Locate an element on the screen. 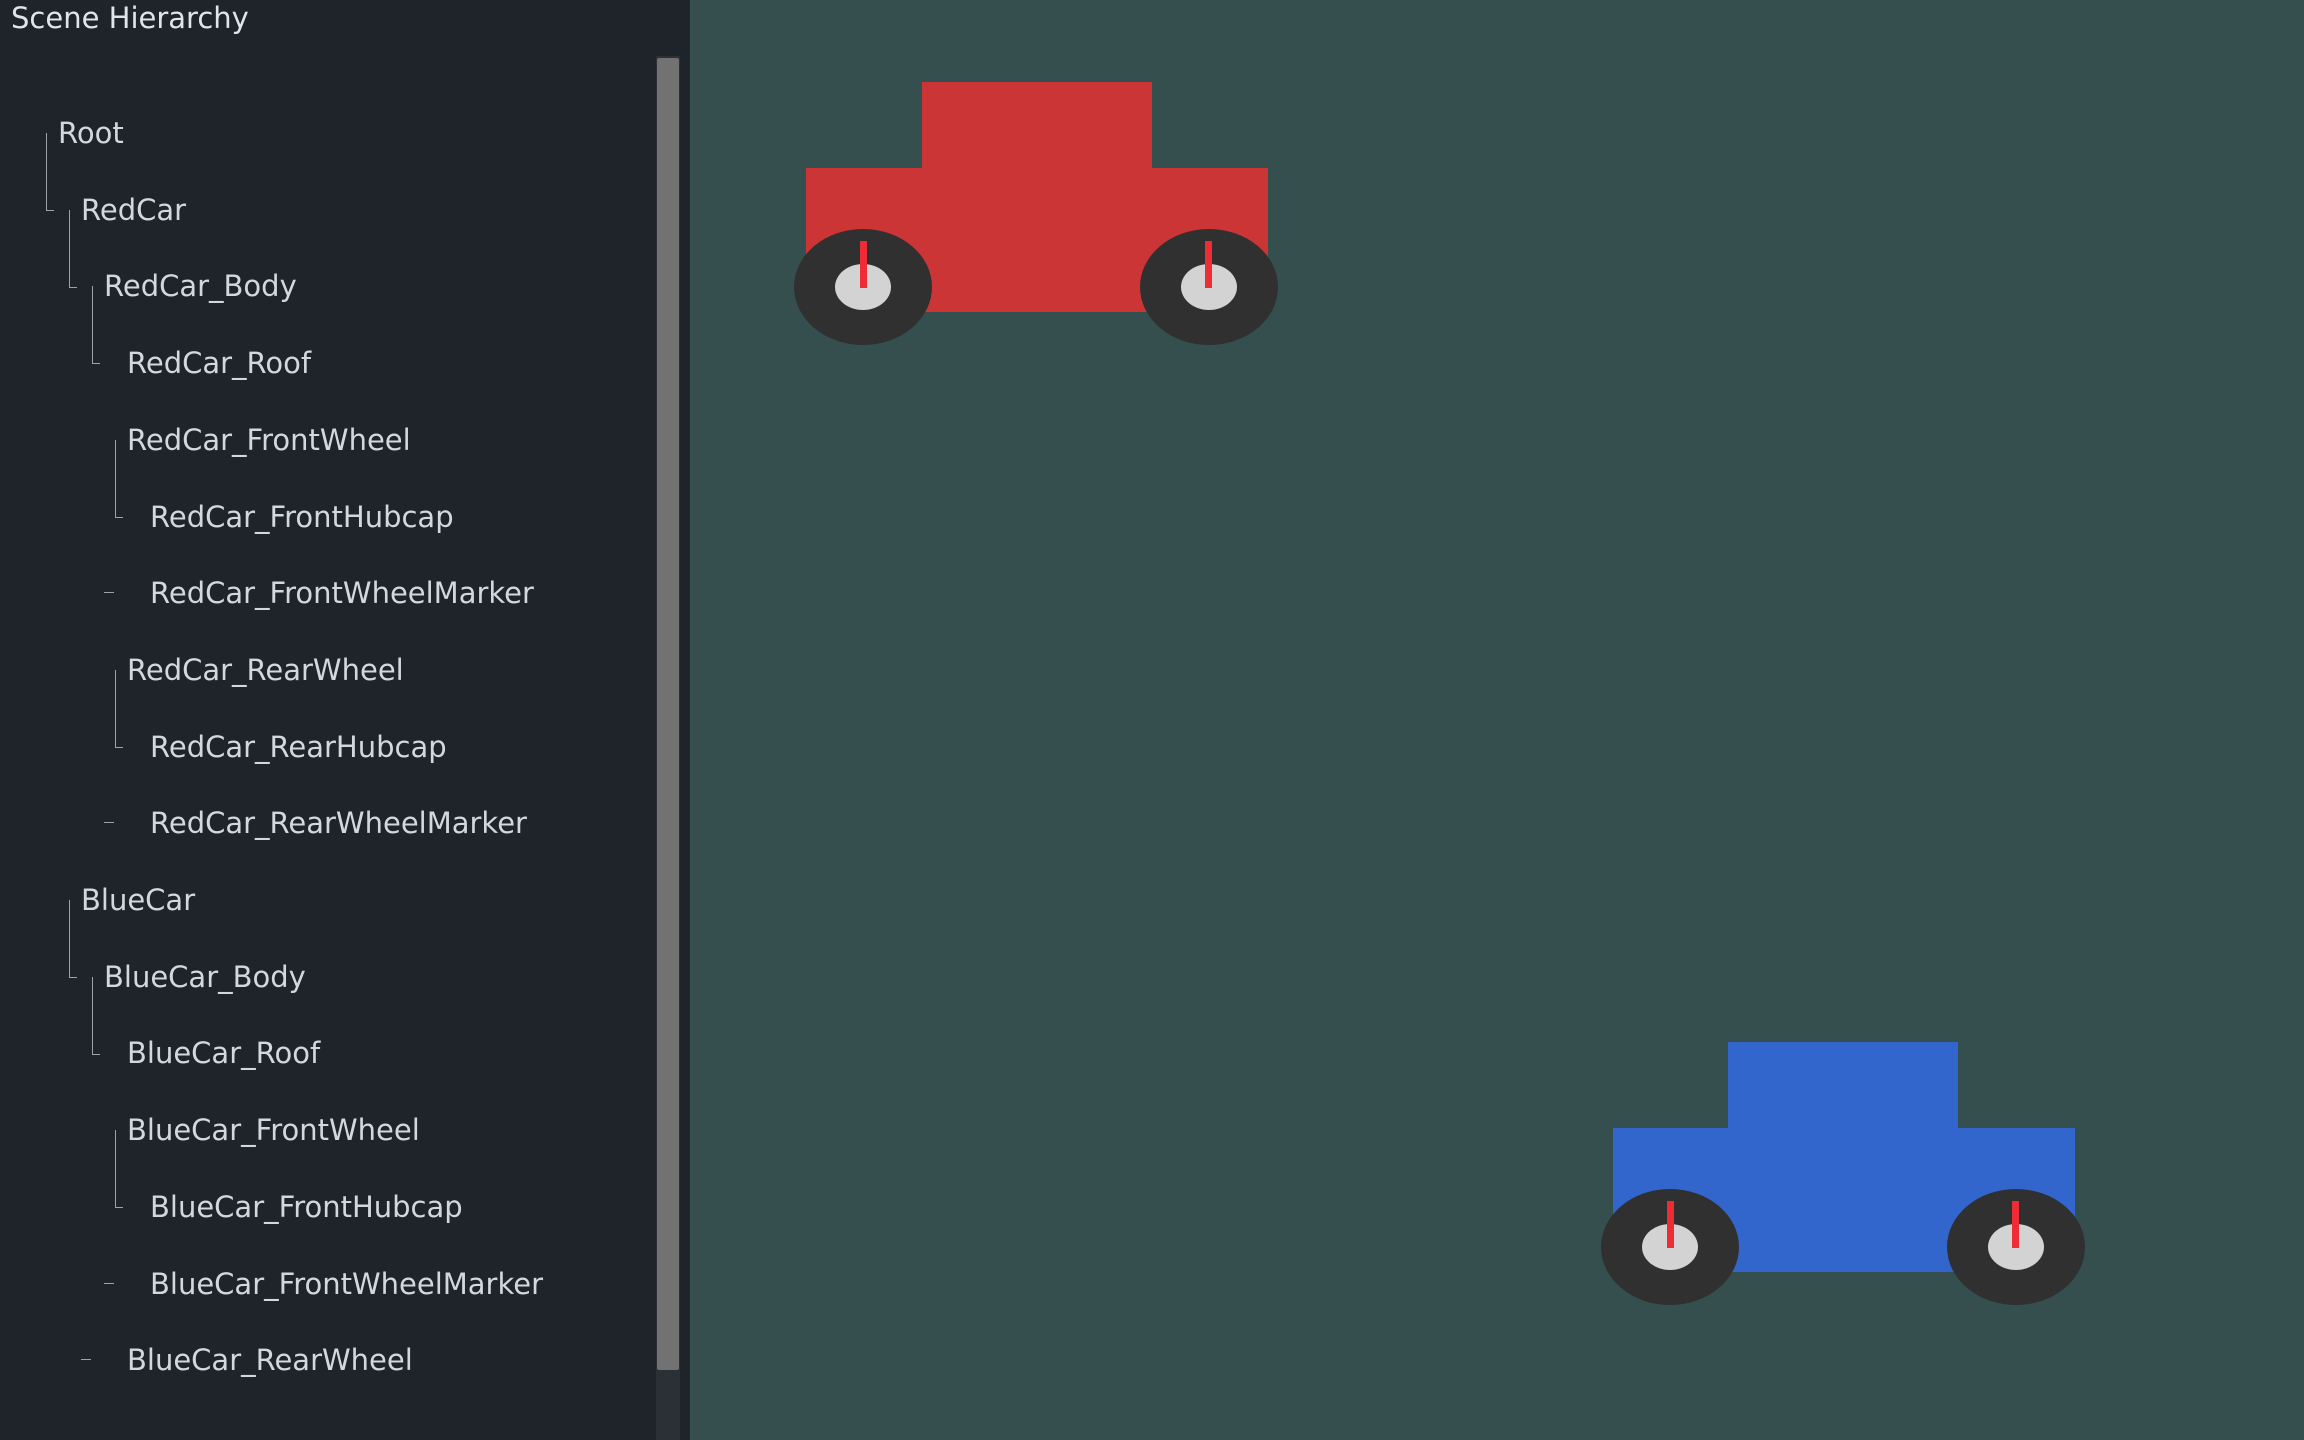 The width and height of the screenshot is (2304, 1440). blue-car-rear-wheel-marker is located at coordinates (2015, 1224).